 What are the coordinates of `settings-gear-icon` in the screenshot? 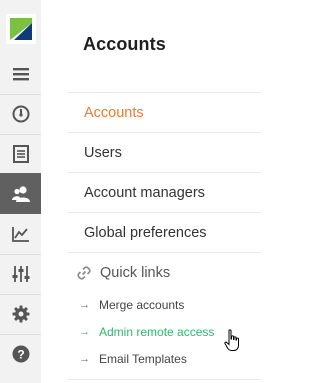 It's located at (20, 314).